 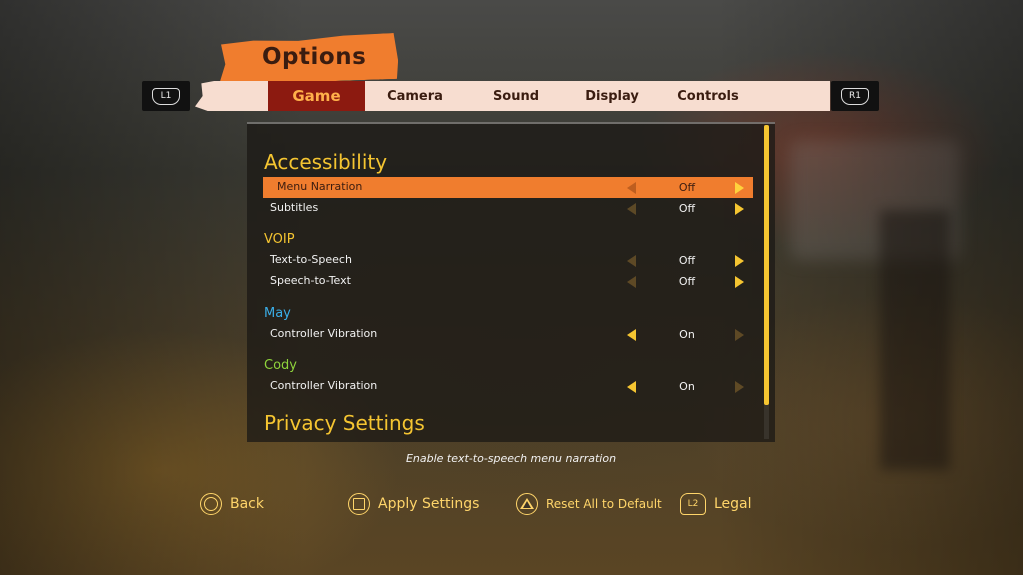 I want to click on setting-row-subtitles: Subtitles Off, so click(x=508, y=208).